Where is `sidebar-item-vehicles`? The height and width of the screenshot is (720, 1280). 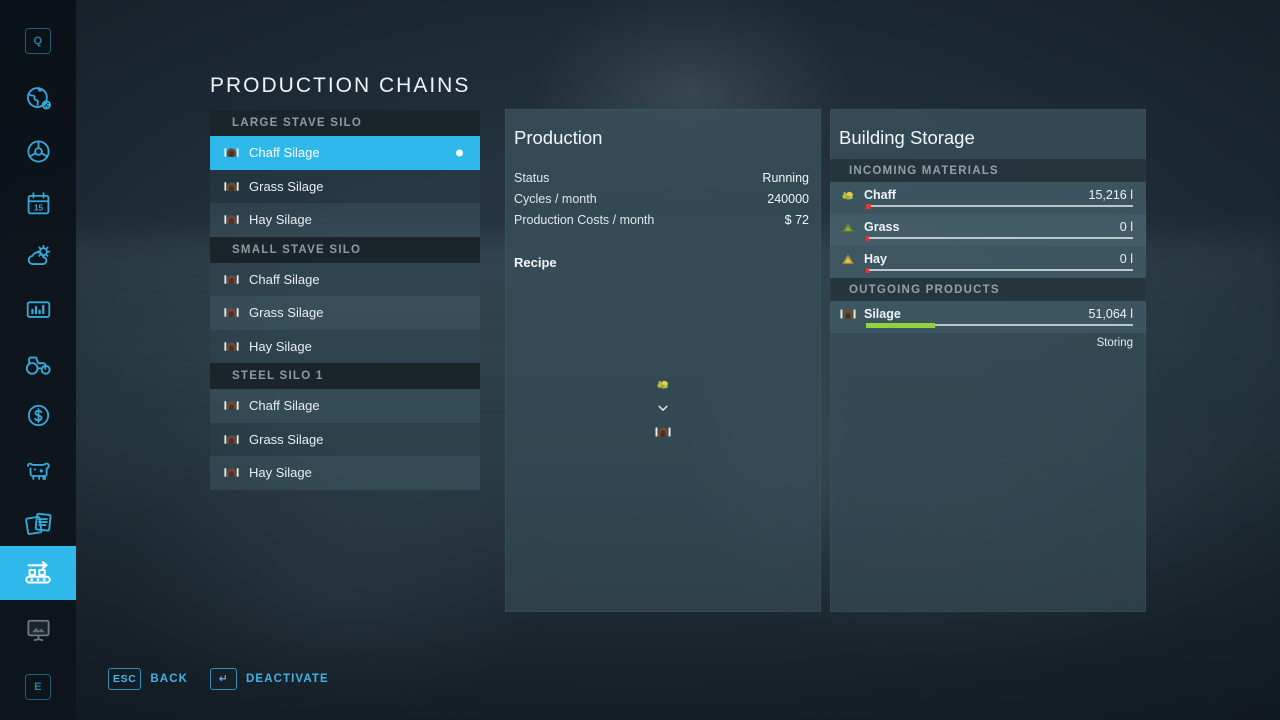
sidebar-item-vehicles is located at coordinates (38, 151).